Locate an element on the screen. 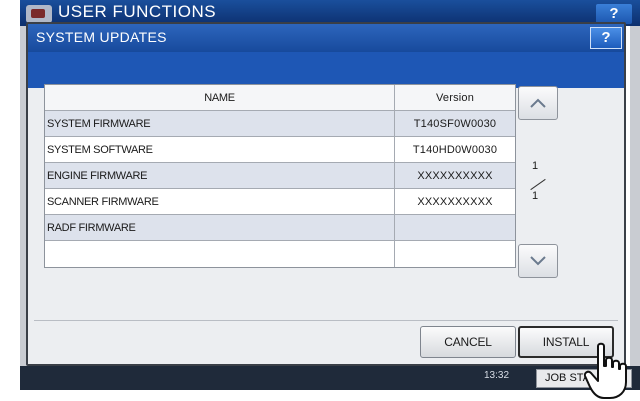 This screenshot has height=401, width=640. dialog-title-bar: SYSTEM UPDATES ? is located at coordinates (326, 38).